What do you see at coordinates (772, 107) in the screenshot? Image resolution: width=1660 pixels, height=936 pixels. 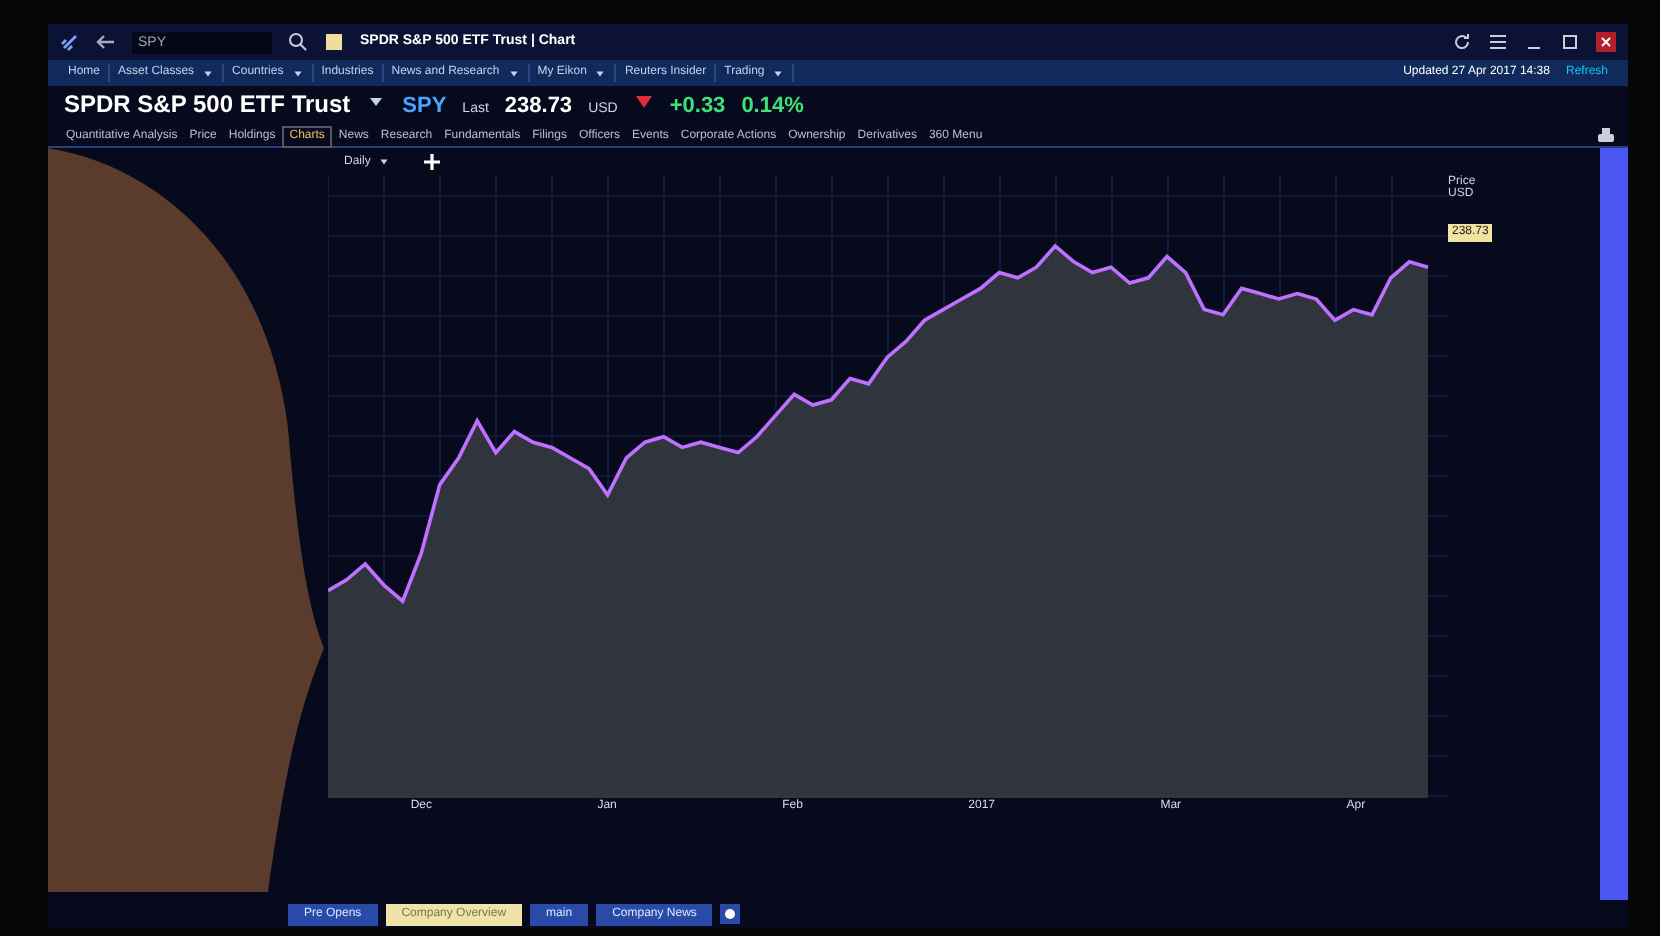 I see `percent-change: 0.14%` at bounding box center [772, 107].